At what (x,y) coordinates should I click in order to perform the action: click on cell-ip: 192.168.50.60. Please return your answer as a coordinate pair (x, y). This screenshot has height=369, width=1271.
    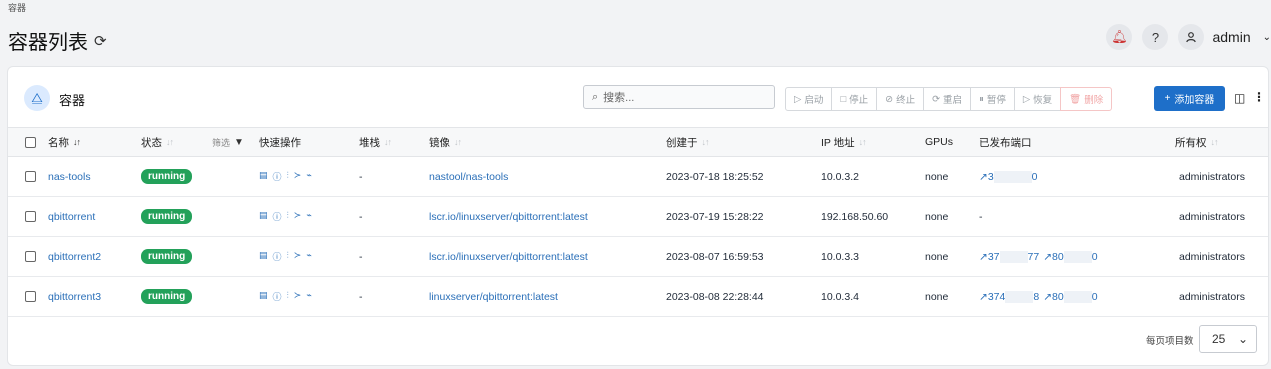
    Looking at the image, I should click on (854, 216).